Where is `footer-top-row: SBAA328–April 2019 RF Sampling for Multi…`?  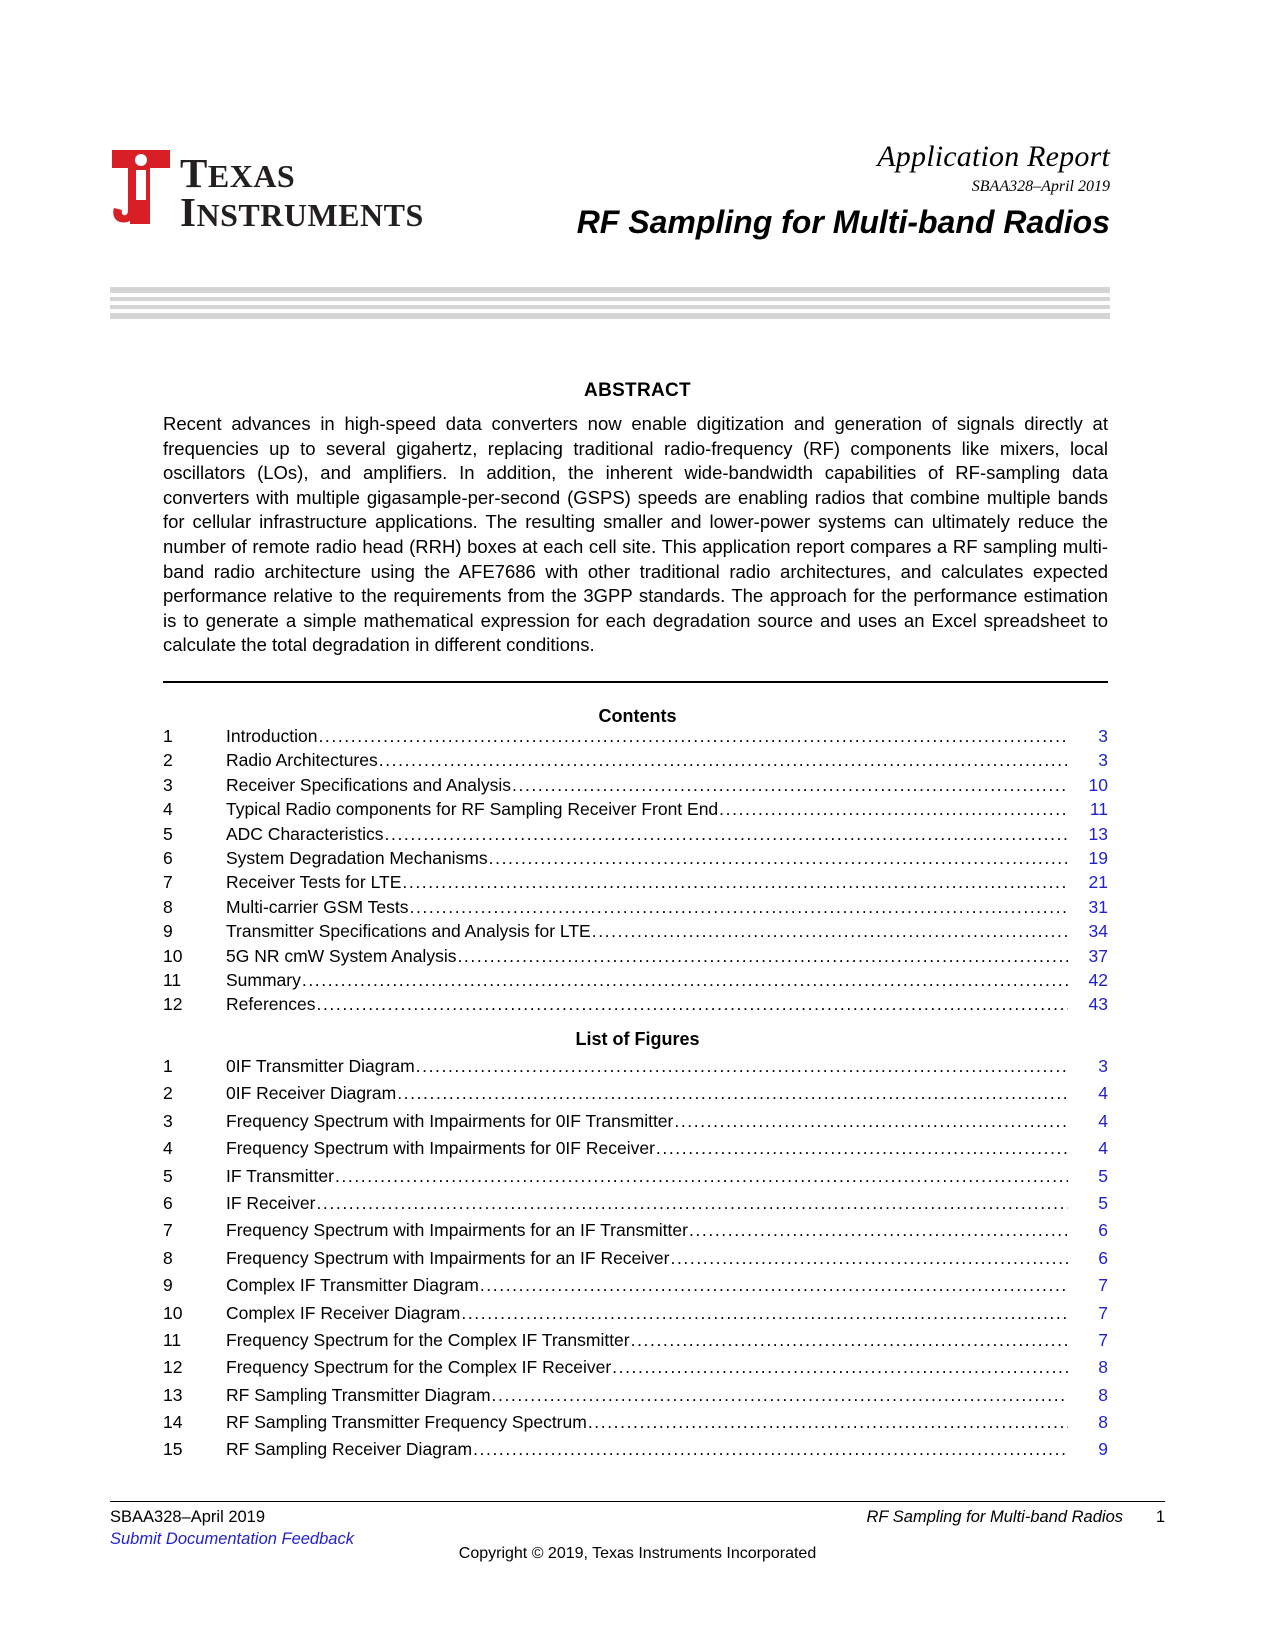 footer-top-row: SBAA328–April 2019 RF Sampling for Multi… is located at coordinates (637, 1517).